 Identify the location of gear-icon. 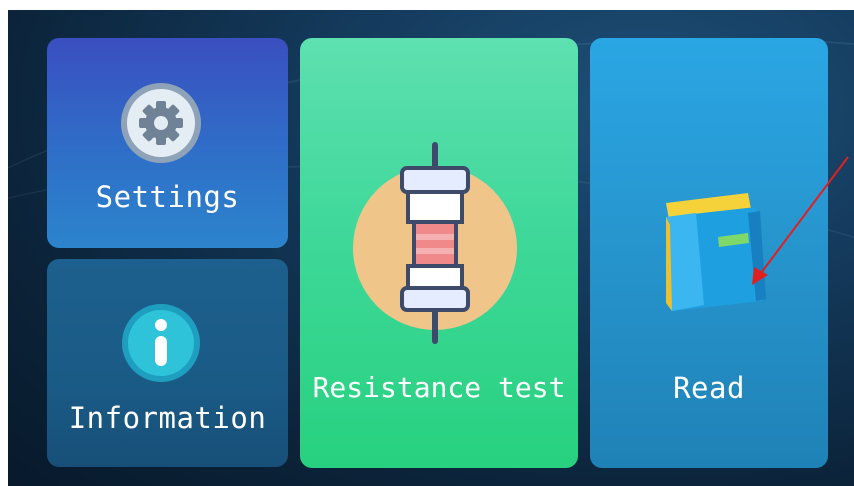
(161, 123).